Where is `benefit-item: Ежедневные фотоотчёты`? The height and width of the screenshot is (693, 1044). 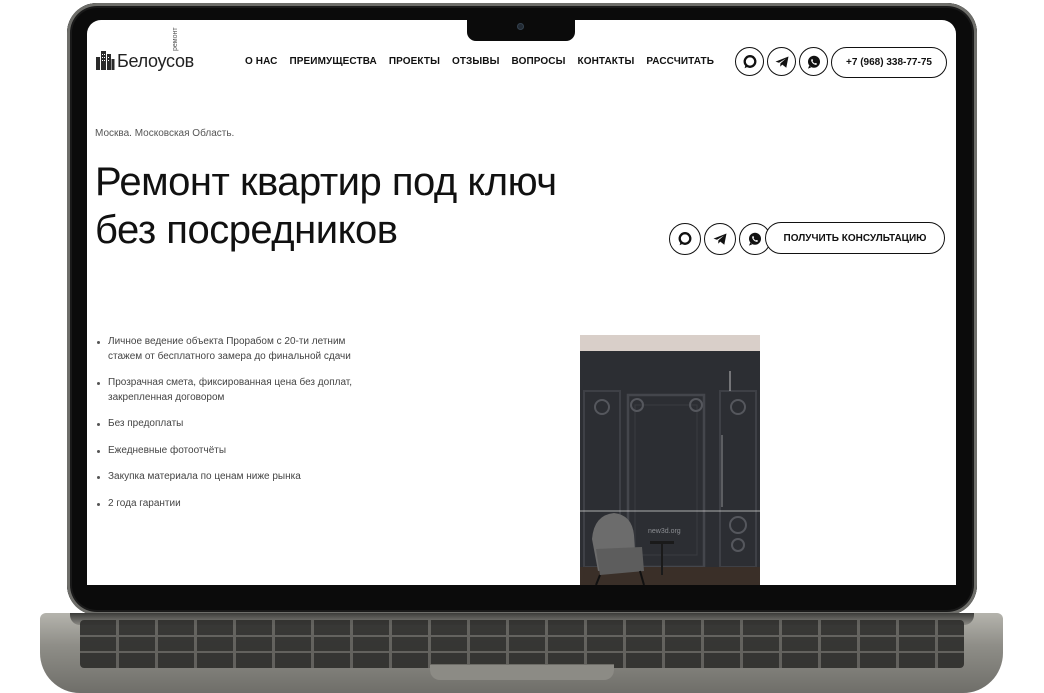 benefit-item: Ежедневные фотоотчёты is located at coordinates (232, 451).